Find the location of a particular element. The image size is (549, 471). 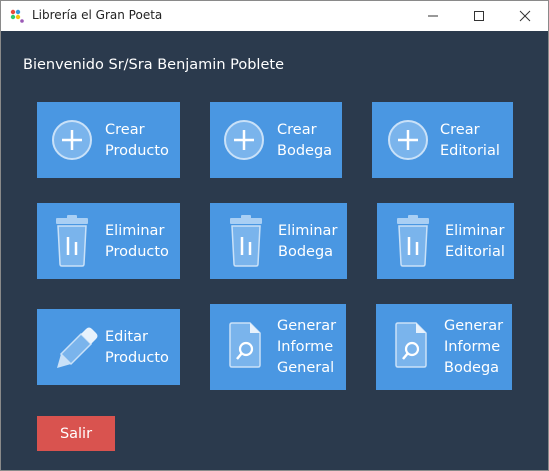

app-logo-icon is located at coordinates (17, 16).